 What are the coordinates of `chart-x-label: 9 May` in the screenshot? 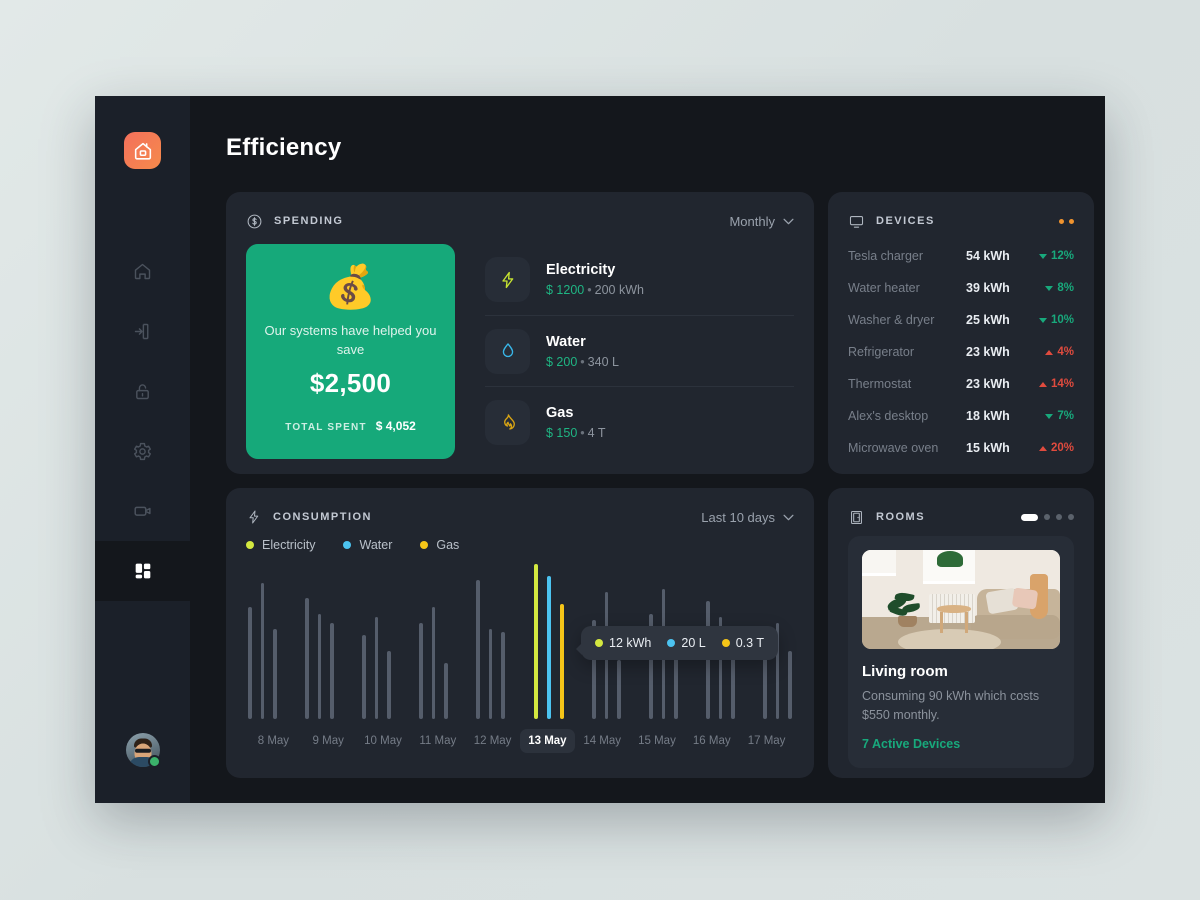 It's located at (328, 741).